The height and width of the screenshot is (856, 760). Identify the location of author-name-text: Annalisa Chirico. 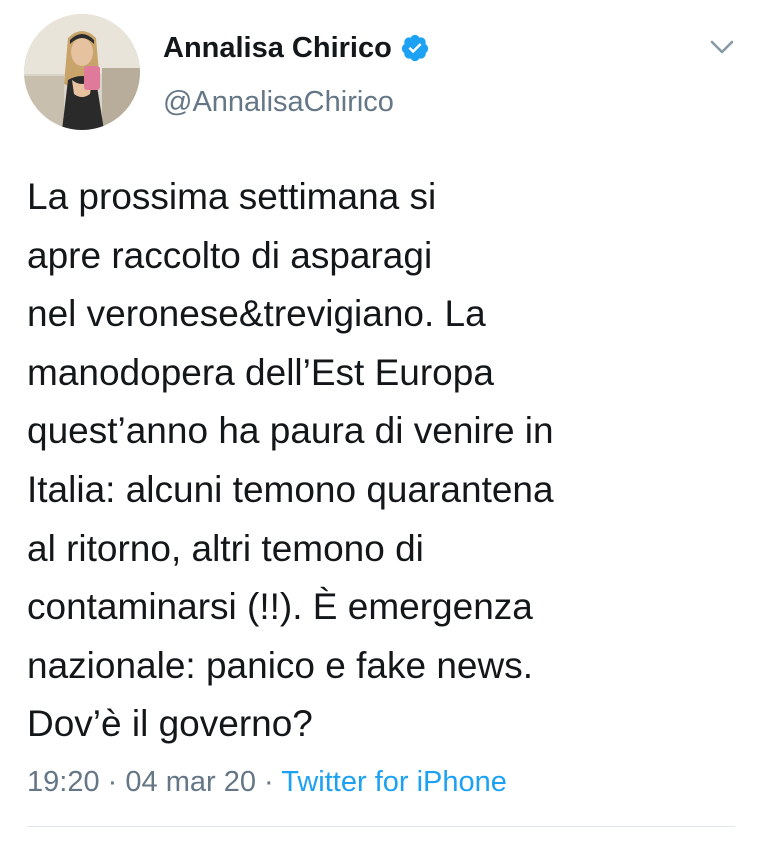
(277, 48).